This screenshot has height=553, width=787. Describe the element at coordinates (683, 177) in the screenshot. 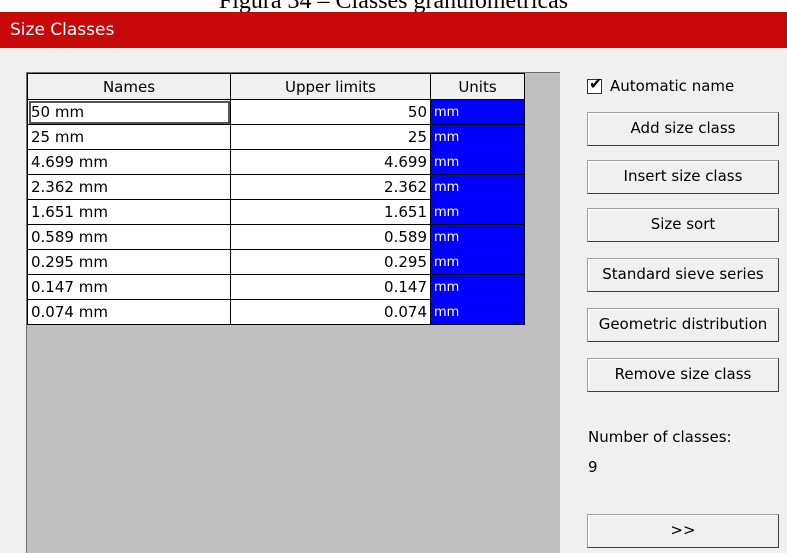

I see `insert-size-class-button: Insert size class` at that location.